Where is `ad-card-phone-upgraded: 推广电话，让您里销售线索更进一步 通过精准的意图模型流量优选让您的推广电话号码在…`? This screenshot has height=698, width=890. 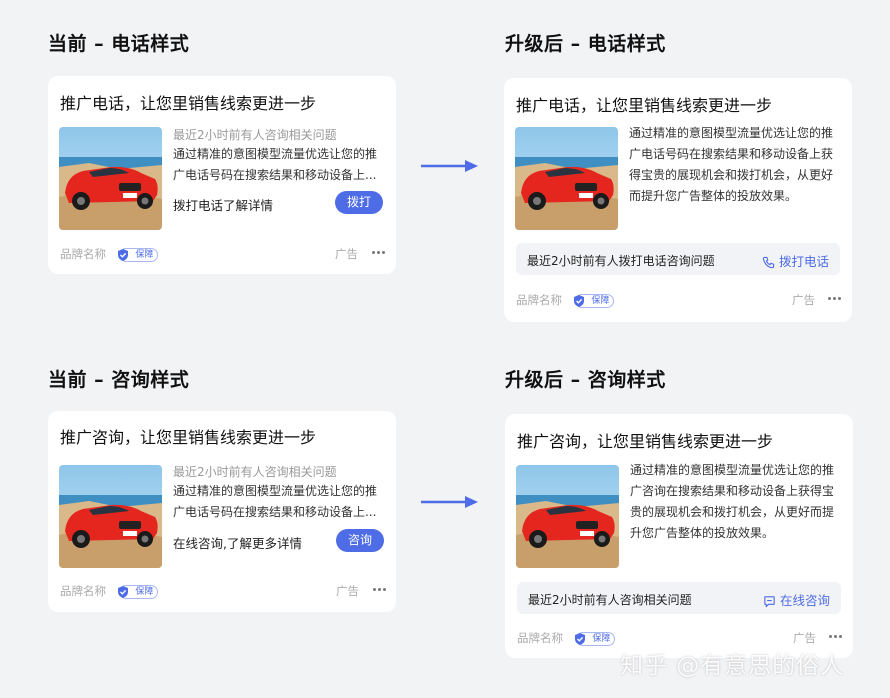 ad-card-phone-upgraded: 推广电话，让您里销售线索更进一步 通过精准的意图模型流量优选让您的推广电话号码在… is located at coordinates (678, 200).